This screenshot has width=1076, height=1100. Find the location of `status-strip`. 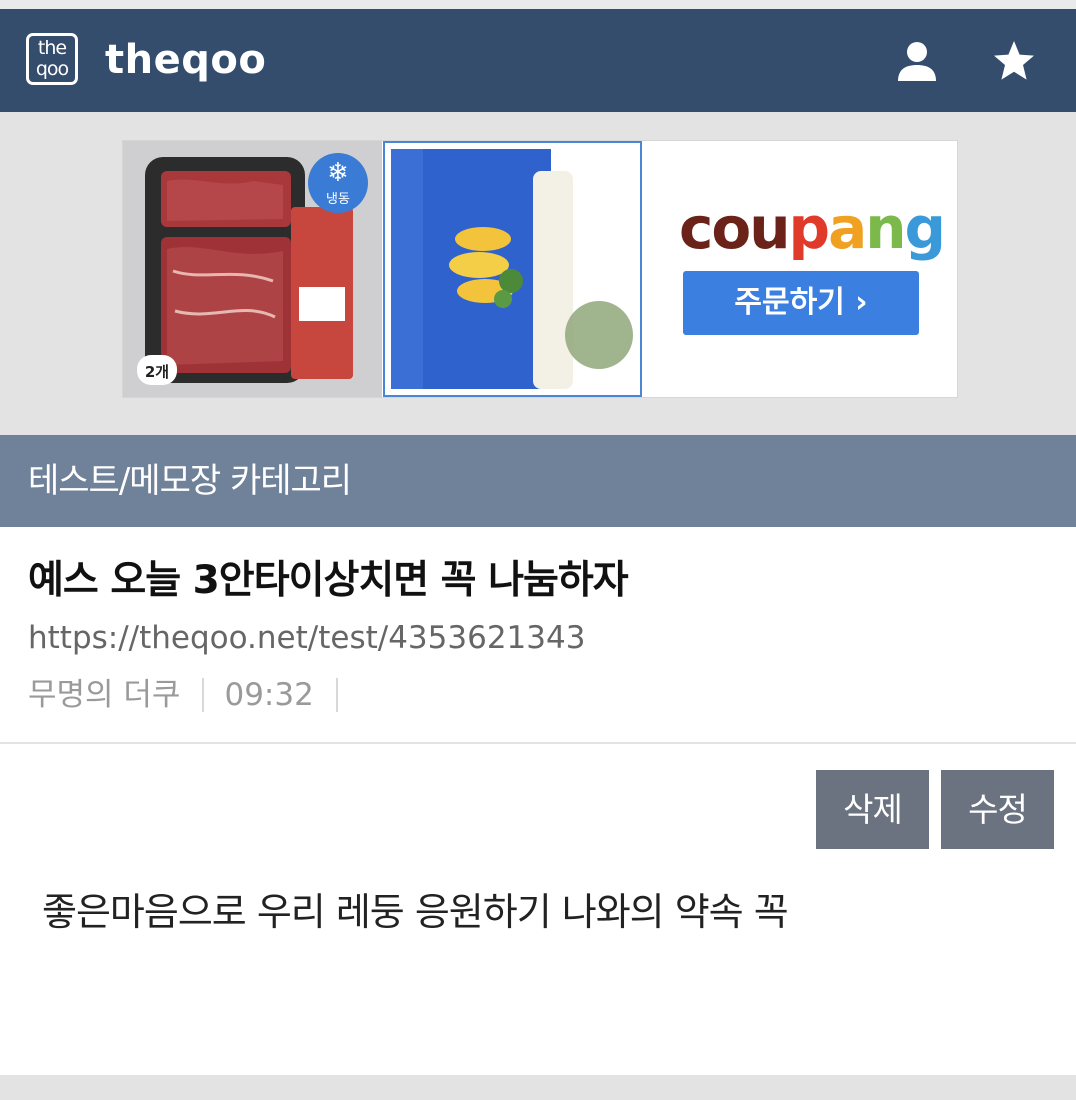

status-strip is located at coordinates (538, 4).